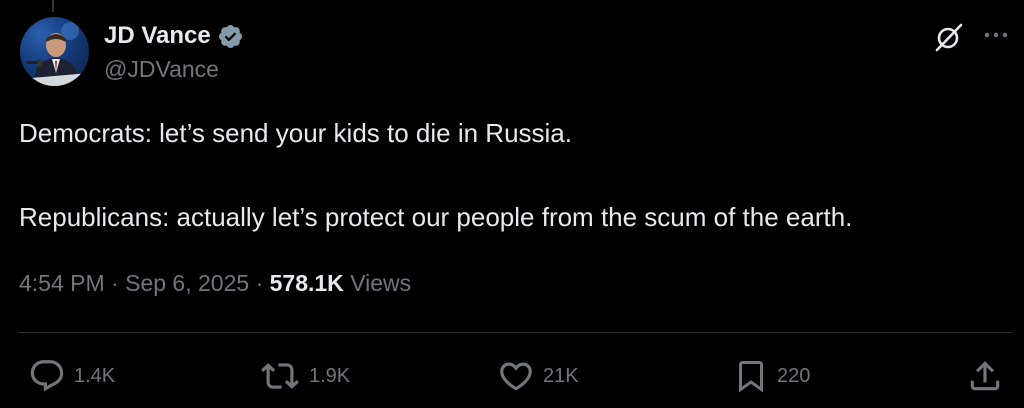 This screenshot has width=1024, height=408. What do you see at coordinates (157, 36) in the screenshot?
I see `author-display-name: JD Vance` at bounding box center [157, 36].